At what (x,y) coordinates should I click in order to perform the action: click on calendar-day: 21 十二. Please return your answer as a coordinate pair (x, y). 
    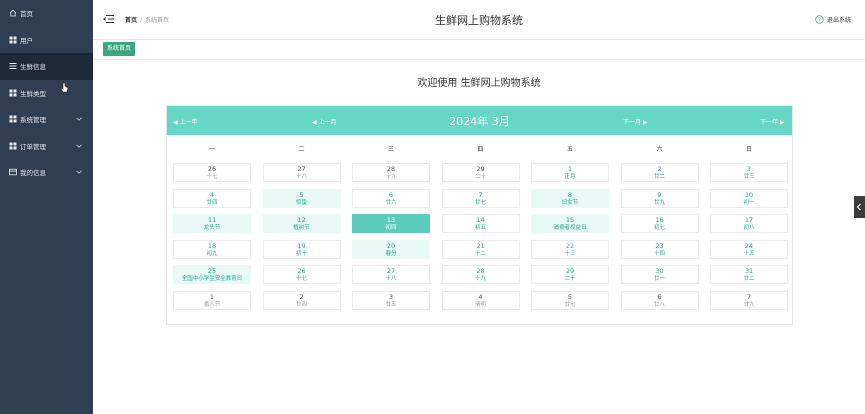
    Looking at the image, I should click on (480, 249).